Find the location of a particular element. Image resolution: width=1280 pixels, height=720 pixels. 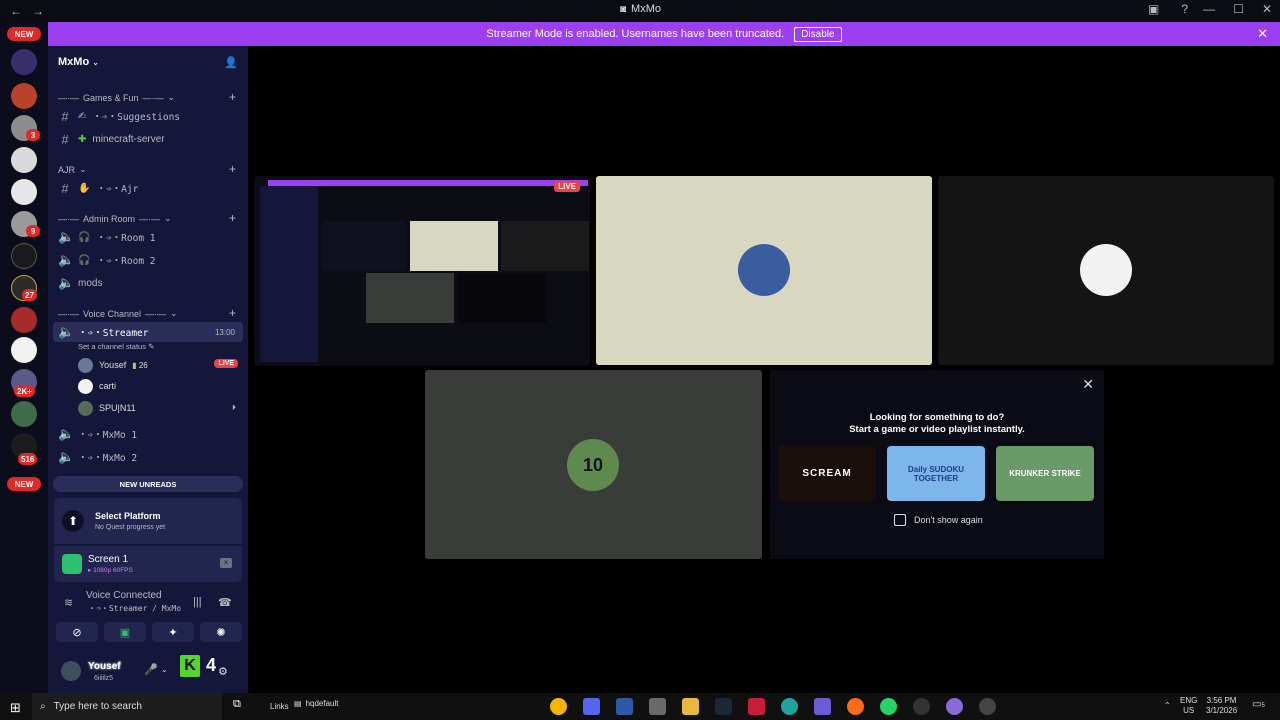

back-arrow-icon: ← is located at coordinates (16, 11).